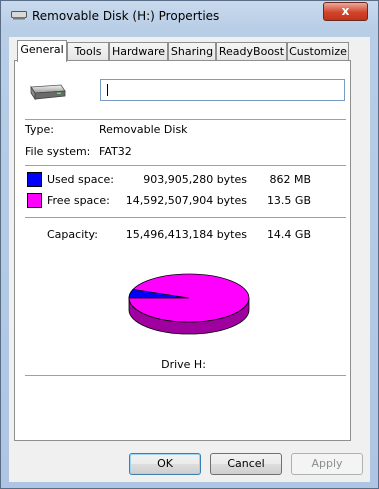 This screenshot has width=379, height=489. What do you see at coordinates (81, 179) in the screenshot?
I see `used-space-label: Used space:` at bounding box center [81, 179].